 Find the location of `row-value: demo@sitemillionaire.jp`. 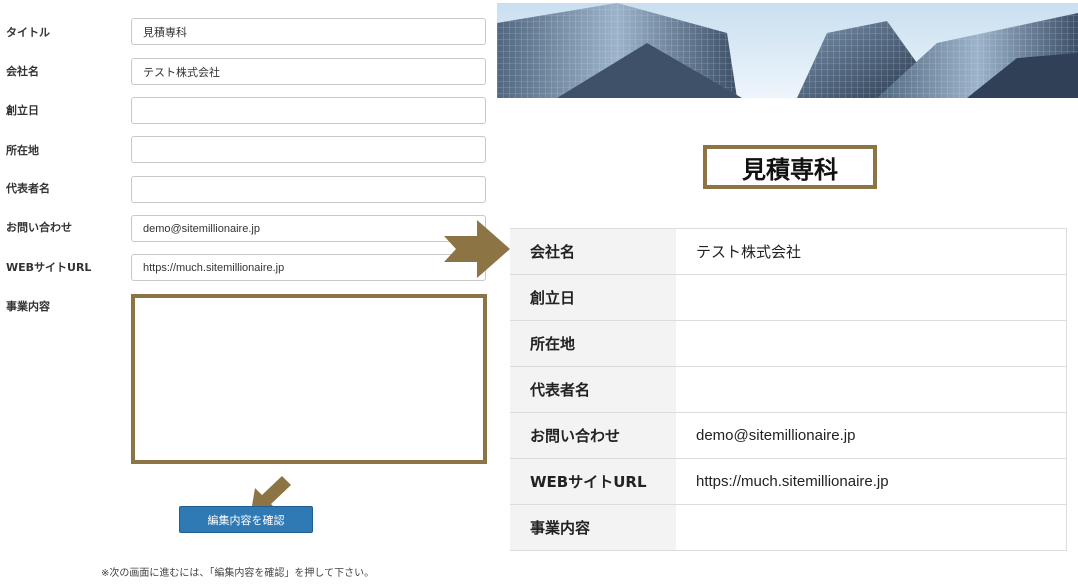

row-value: demo@sitemillionaire.jp is located at coordinates (871, 435).